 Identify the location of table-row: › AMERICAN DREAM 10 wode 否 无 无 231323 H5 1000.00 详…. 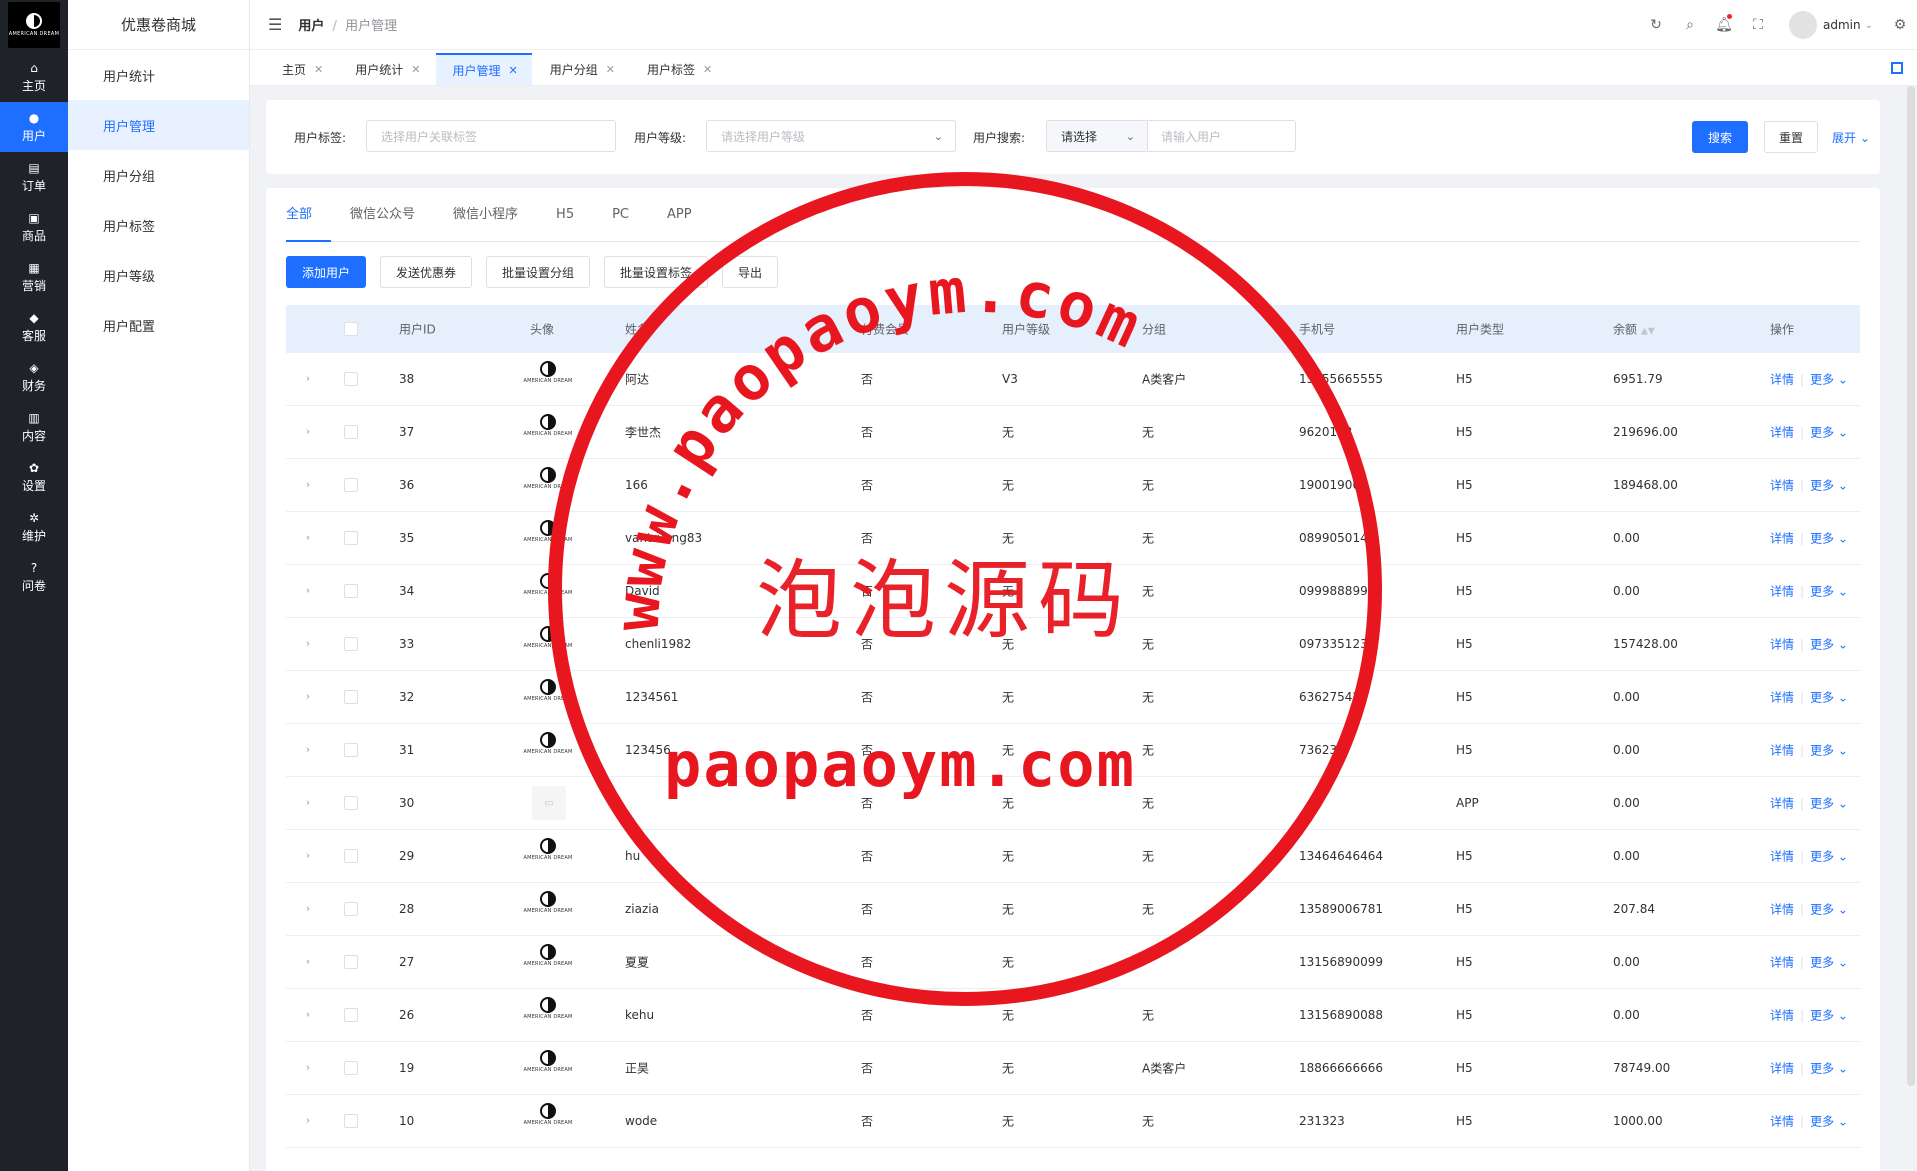
(1073, 1121).